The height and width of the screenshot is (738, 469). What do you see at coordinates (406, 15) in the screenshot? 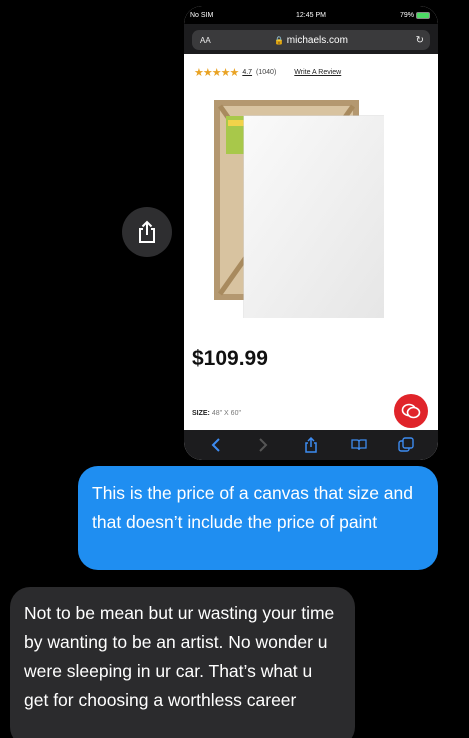
I see `battery-percent: 79%` at bounding box center [406, 15].